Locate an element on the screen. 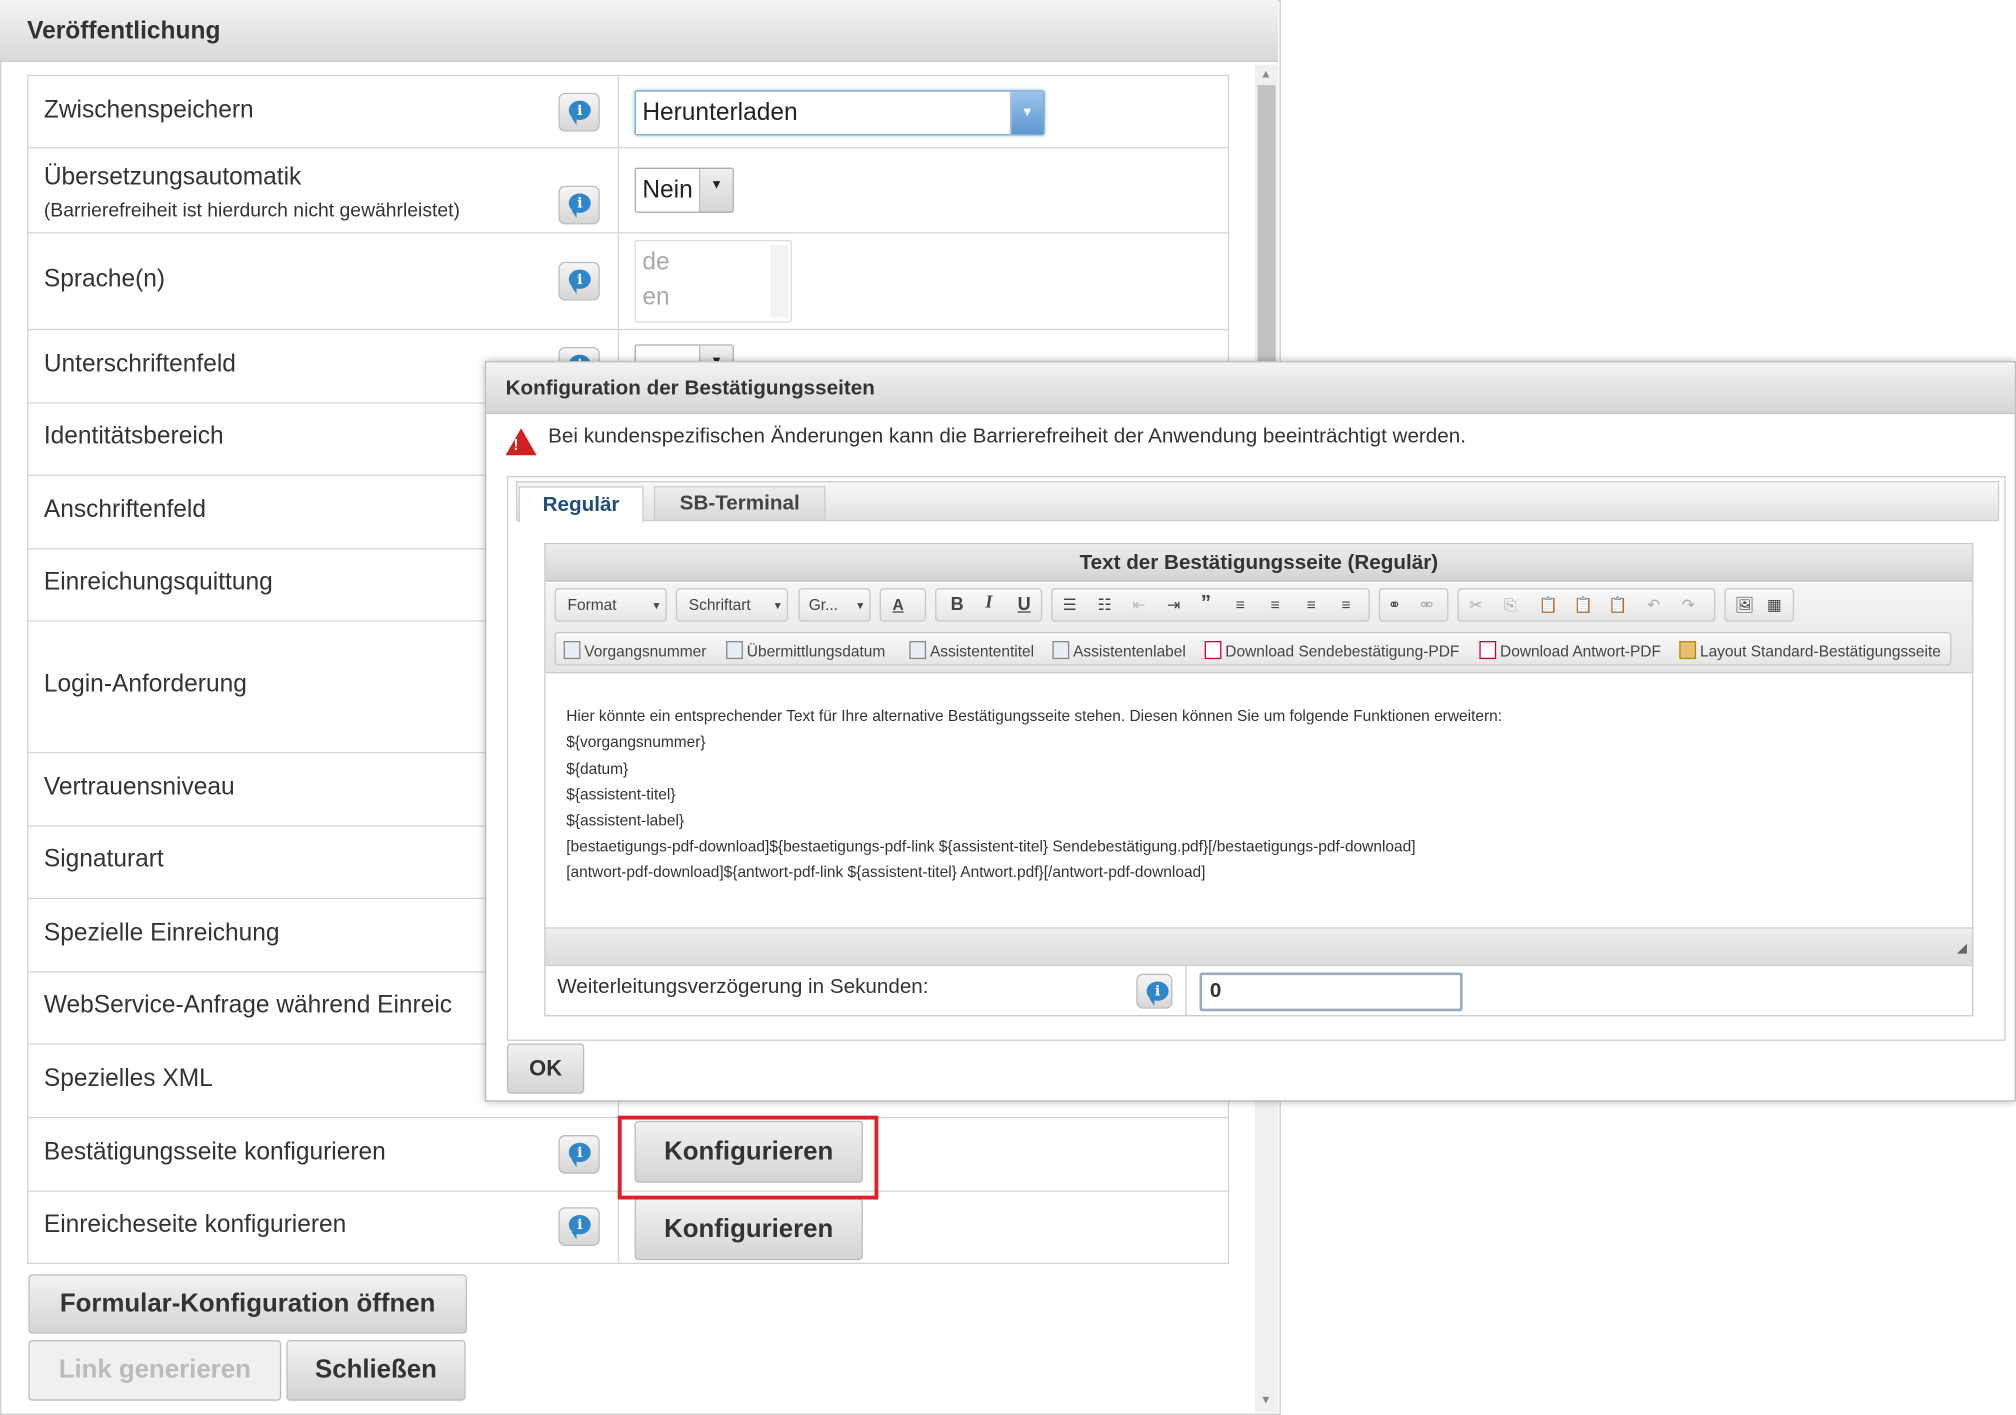  link-icon: ⚭ is located at coordinates (1394, 605).